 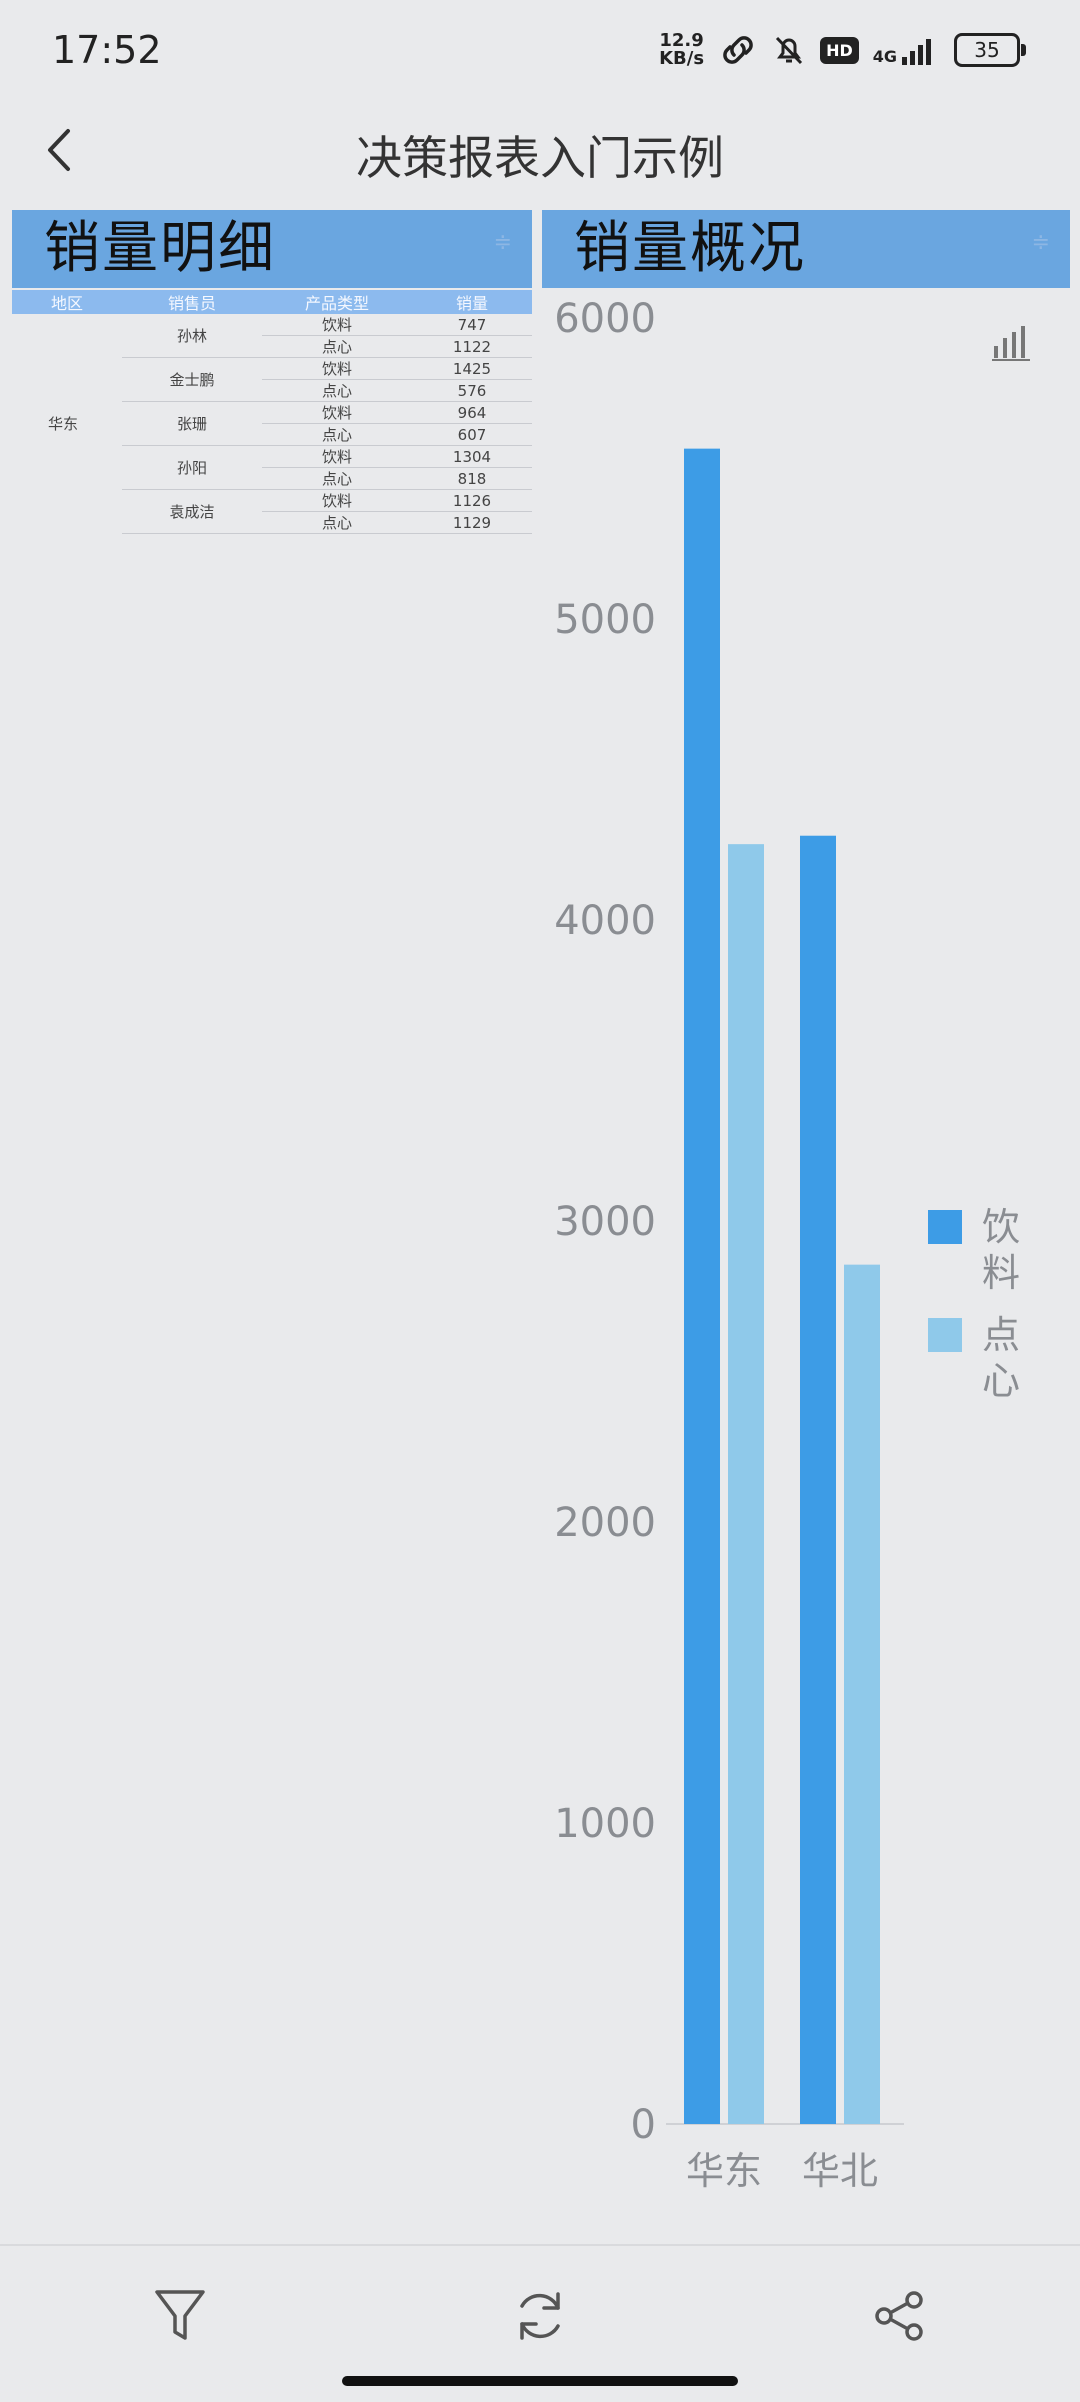 I want to click on y-tick-label: 1000, so click(x=605, y=1824).